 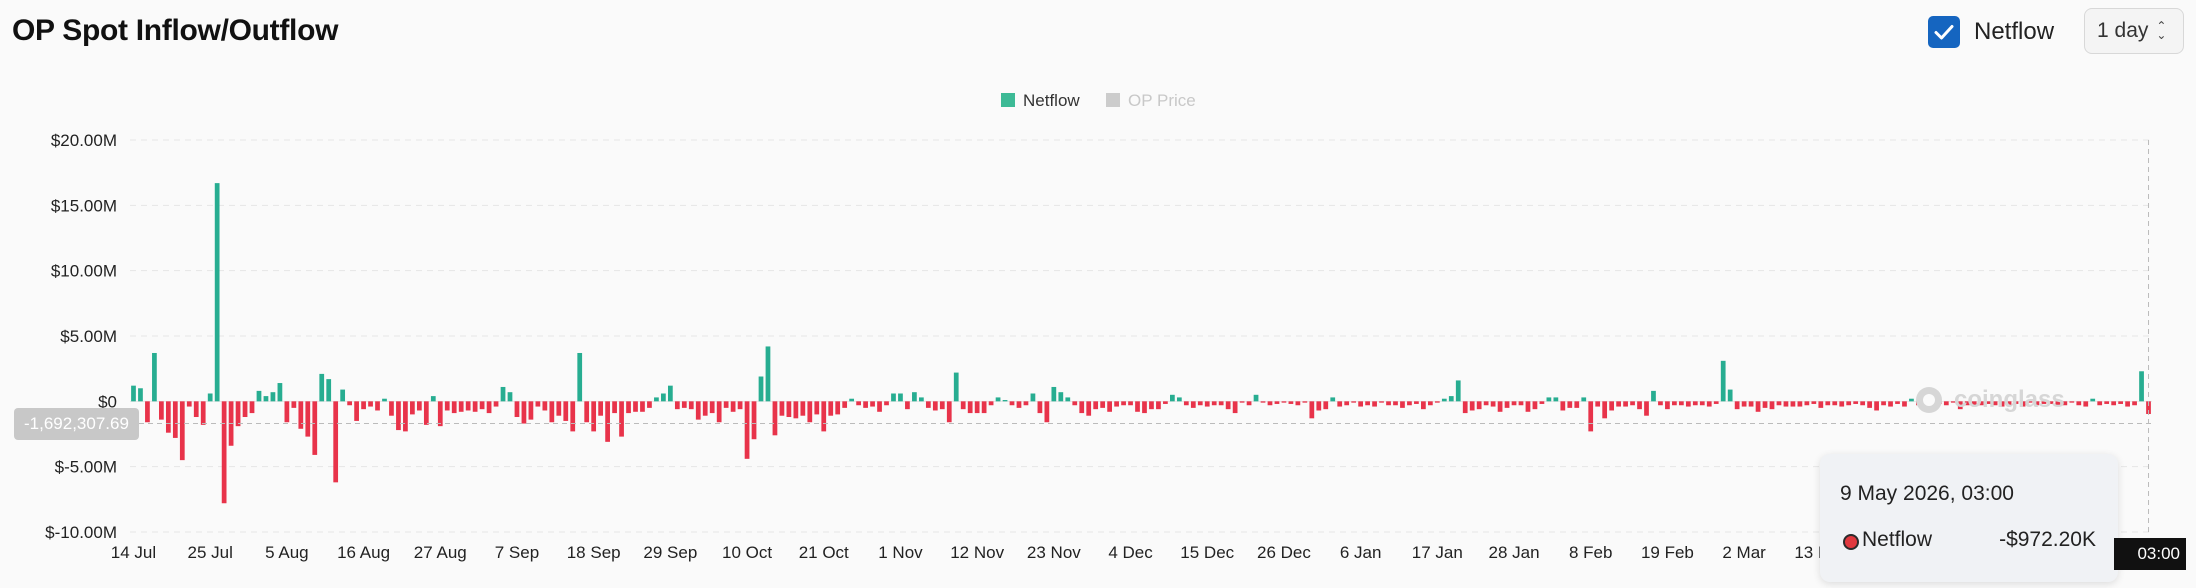 I want to click on legend-label-1: OP Price, so click(x=1162, y=100).